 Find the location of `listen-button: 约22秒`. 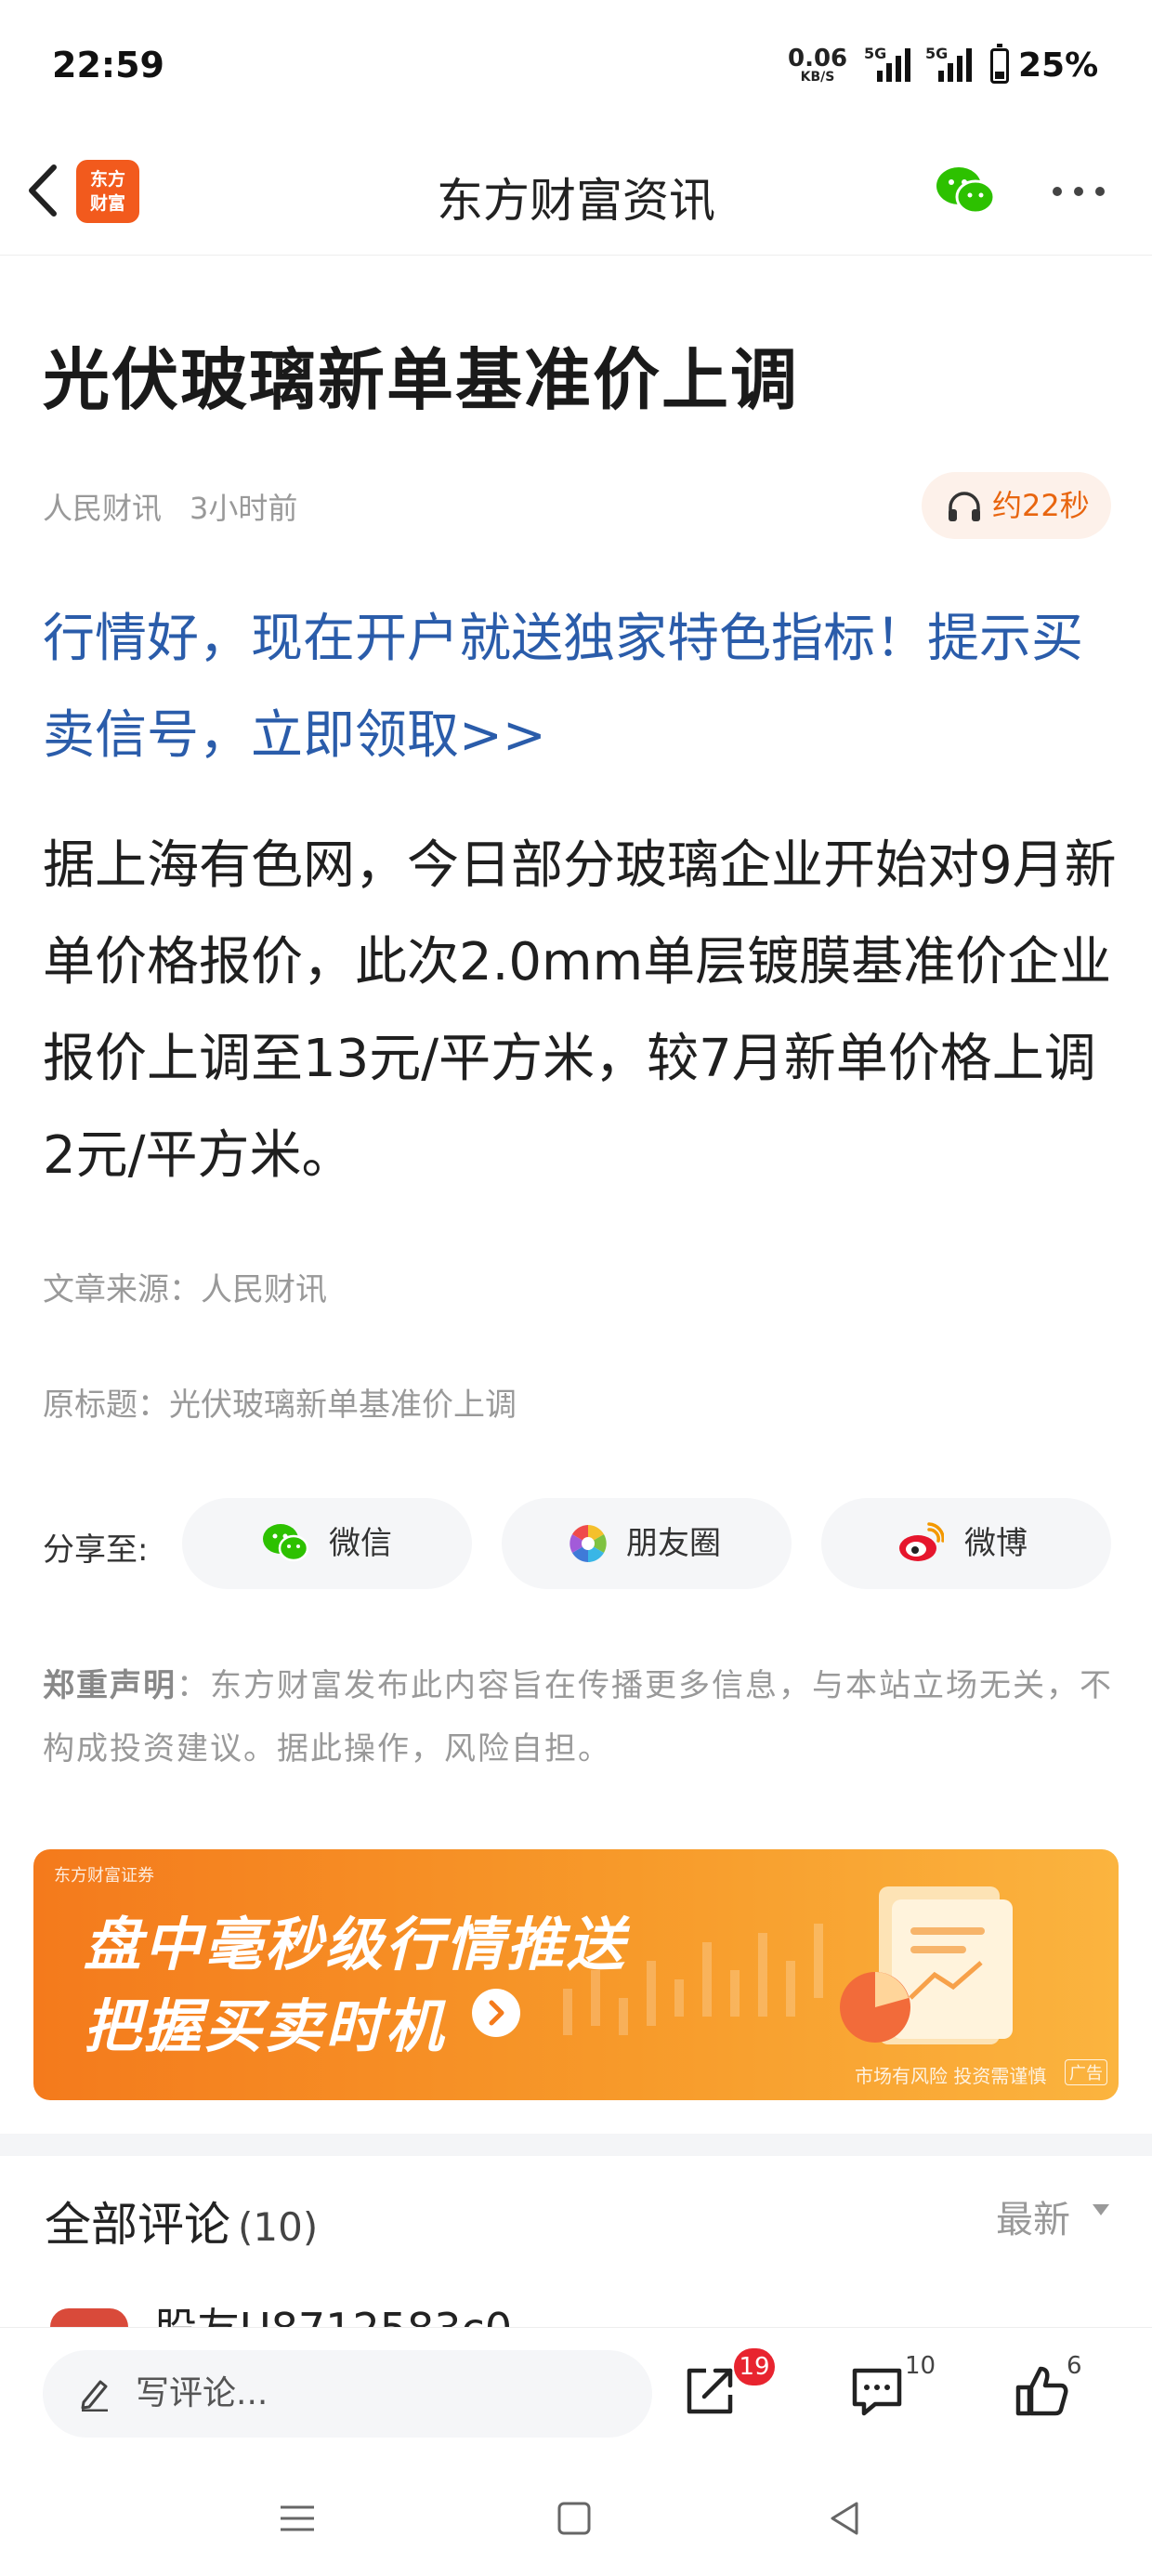

listen-button: 约22秒 is located at coordinates (1016, 505).